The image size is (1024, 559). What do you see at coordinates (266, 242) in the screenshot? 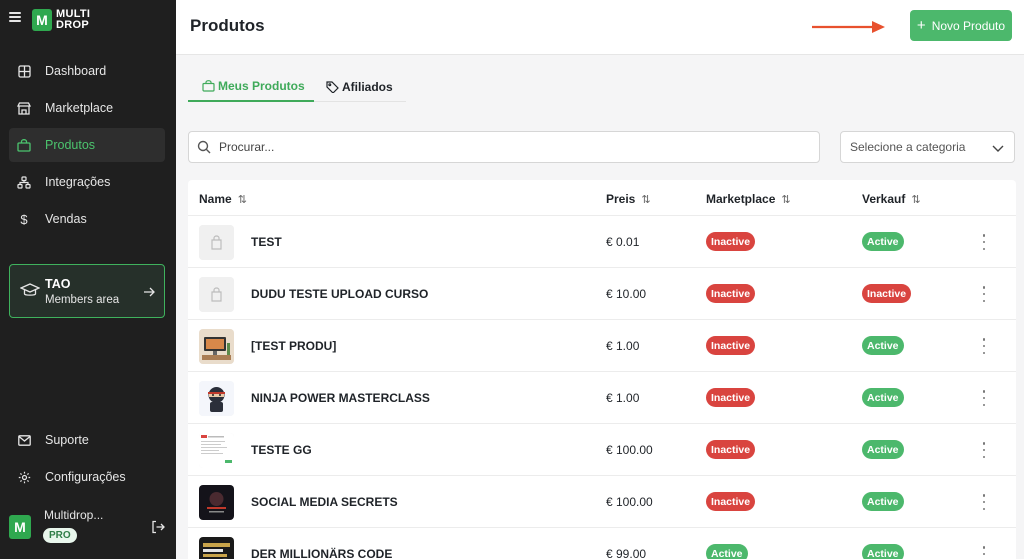
I see `product-name: TEST` at bounding box center [266, 242].